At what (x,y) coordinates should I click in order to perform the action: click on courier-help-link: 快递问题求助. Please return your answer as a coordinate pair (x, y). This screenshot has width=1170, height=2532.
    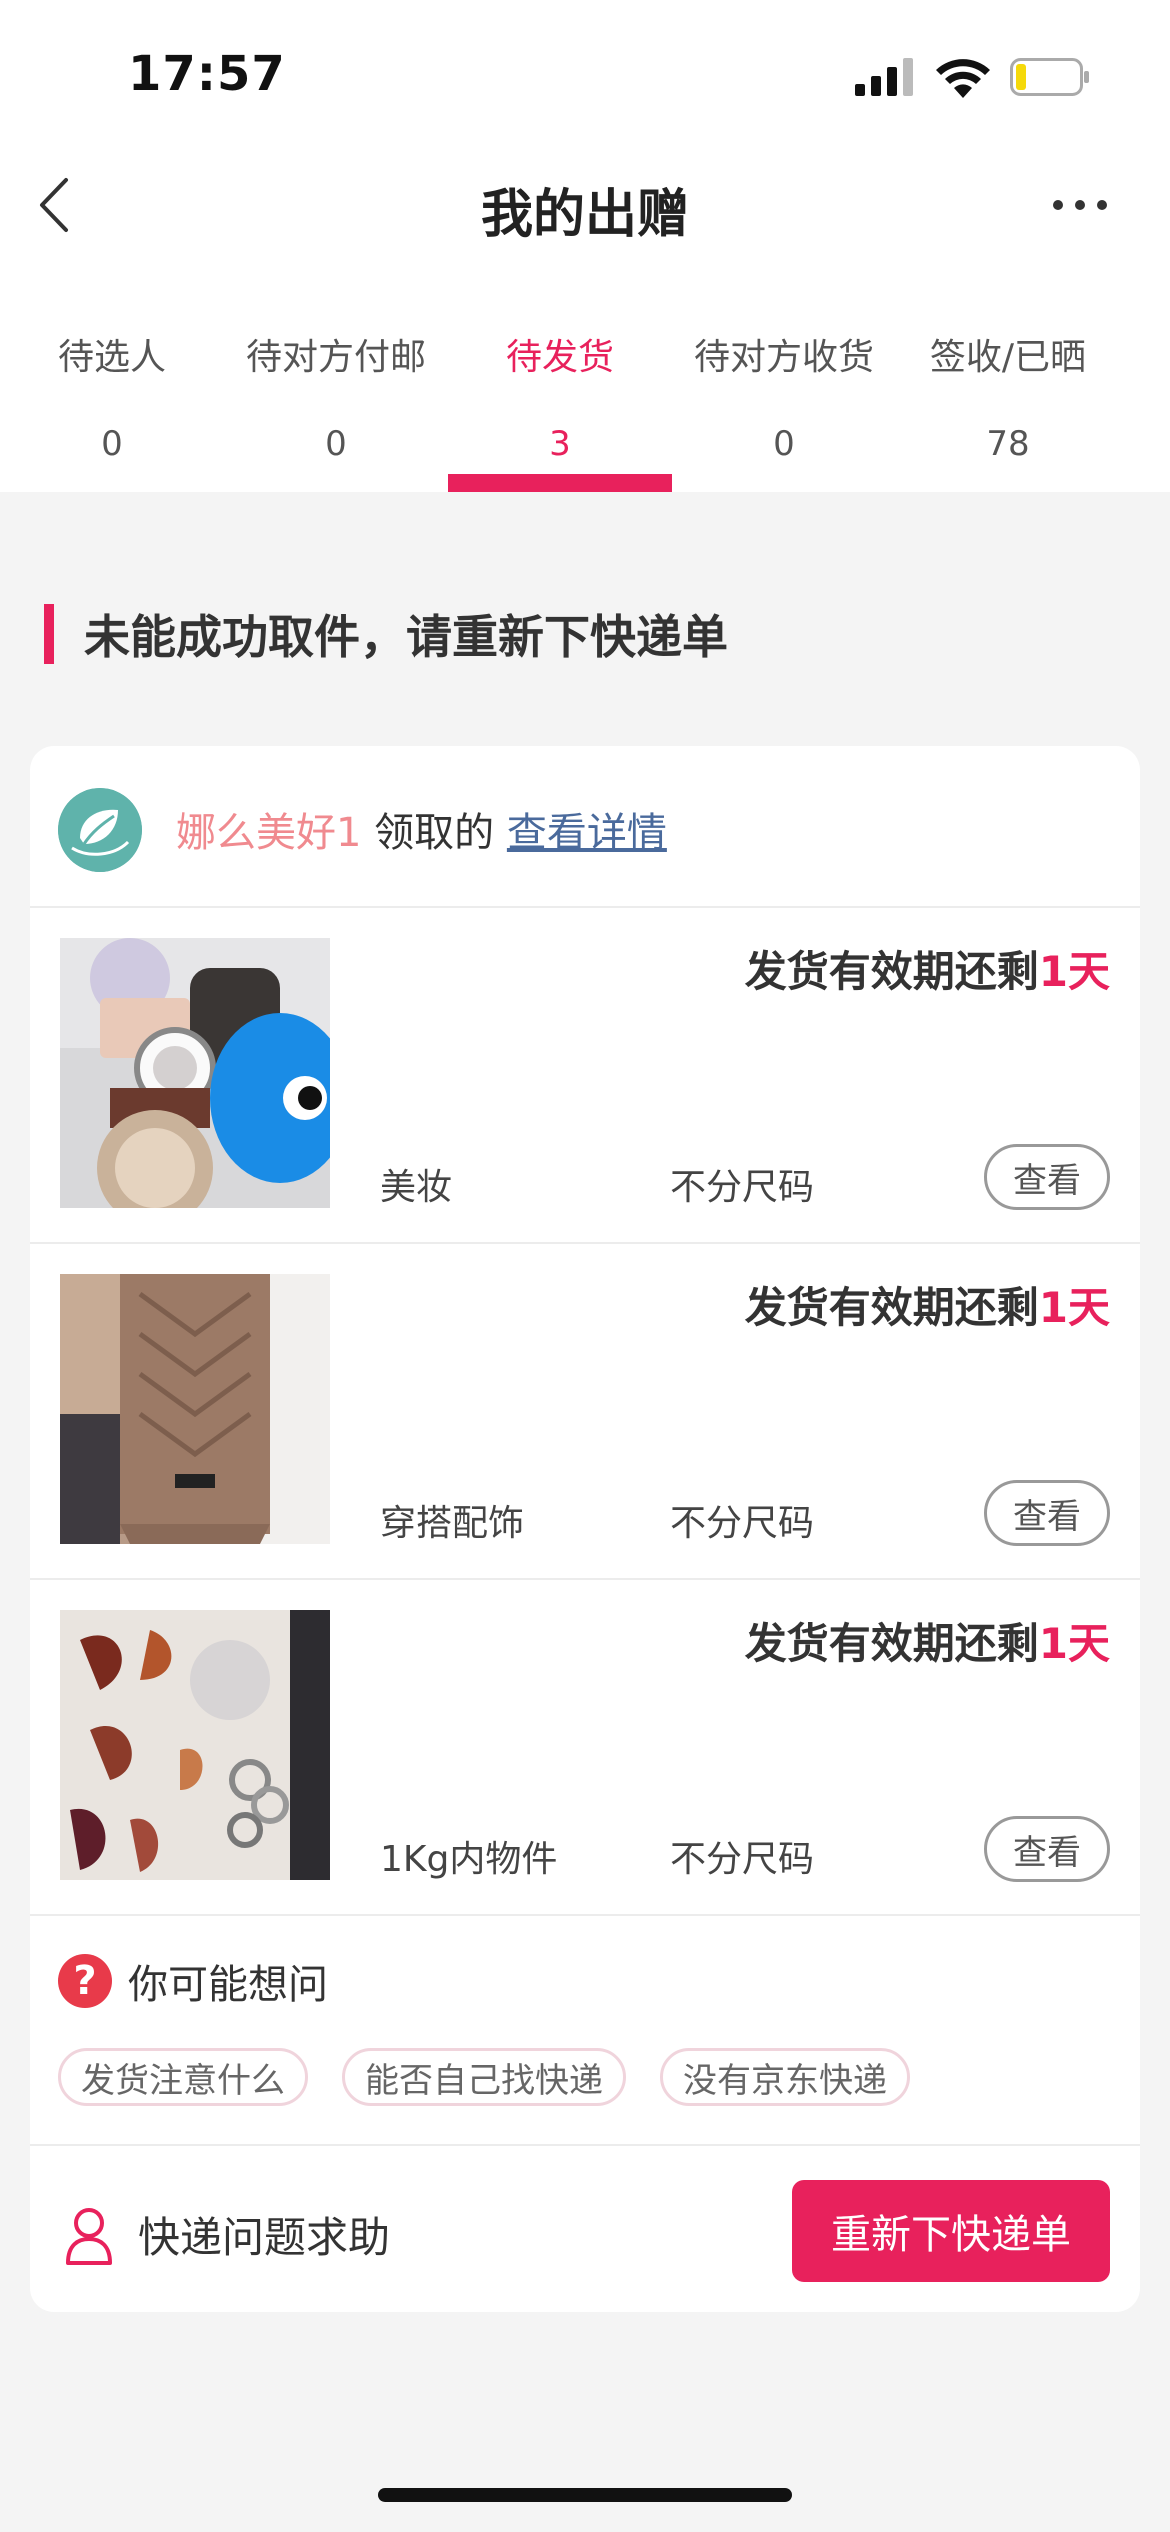
    Looking at the image, I should click on (227, 2234).